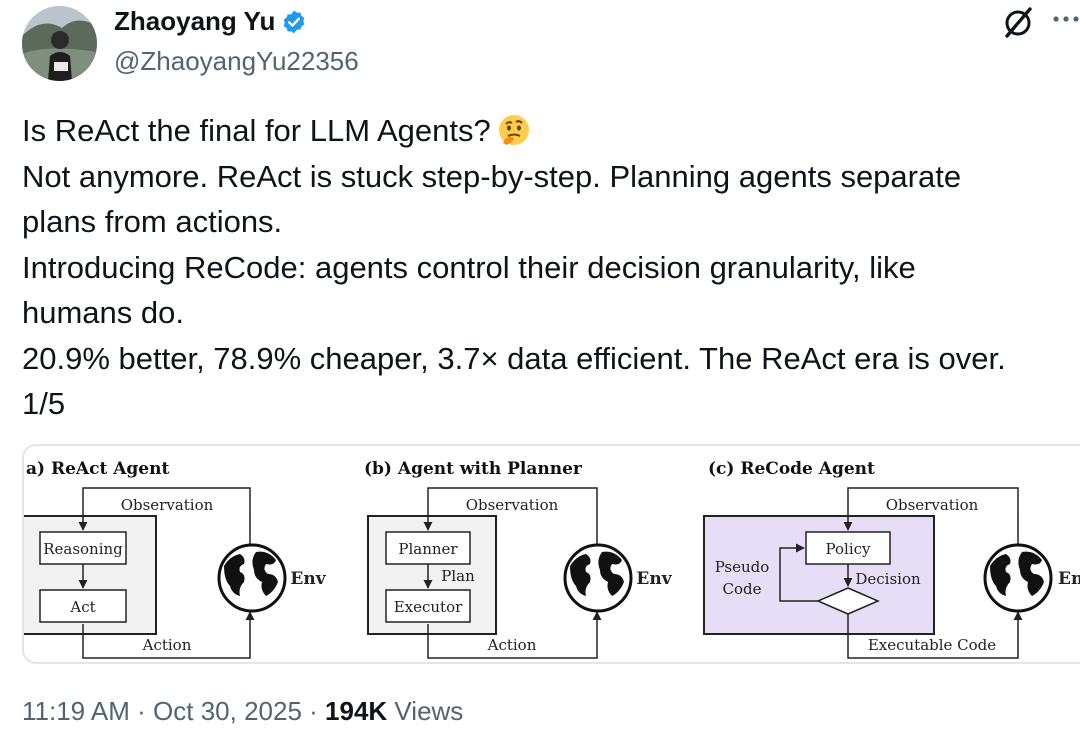 Image resolution: width=1080 pixels, height=744 pixels. What do you see at coordinates (742, 589) in the screenshot?
I see `code-label: Code` at bounding box center [742, 589].